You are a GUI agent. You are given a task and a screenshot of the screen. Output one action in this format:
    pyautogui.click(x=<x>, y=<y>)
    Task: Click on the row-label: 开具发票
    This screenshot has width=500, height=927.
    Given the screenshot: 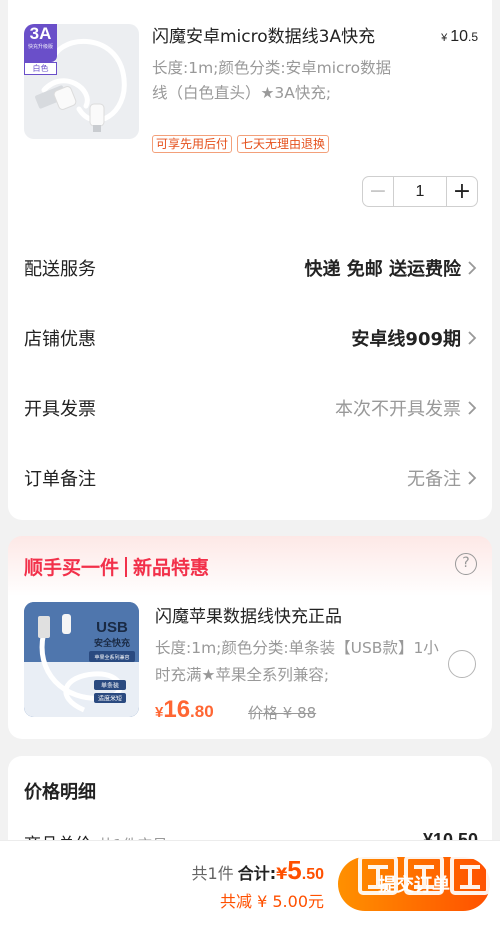 What is the action you would take?
    pyautogui.click(x=60, y=409)
    